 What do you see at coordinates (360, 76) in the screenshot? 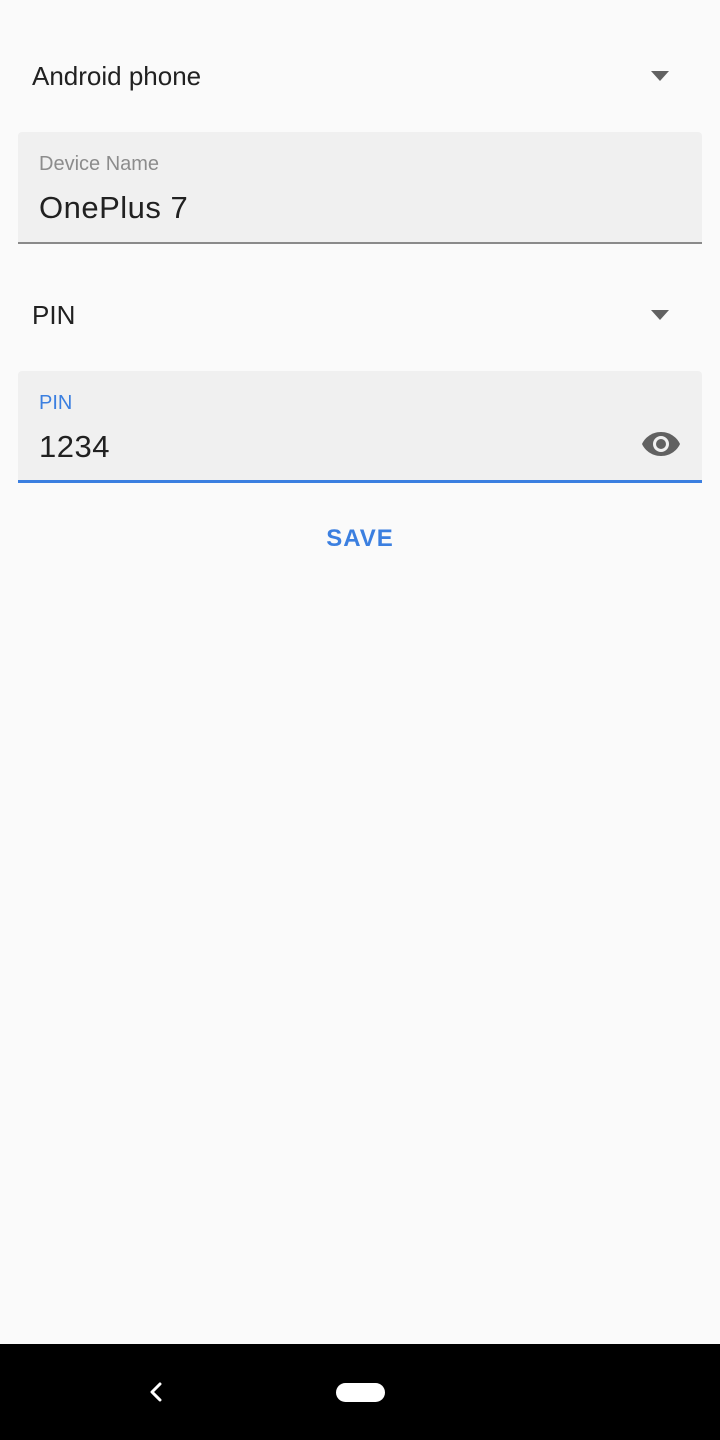
I see `device-type-spinner: Android phone` at bounding box center [360, 76].